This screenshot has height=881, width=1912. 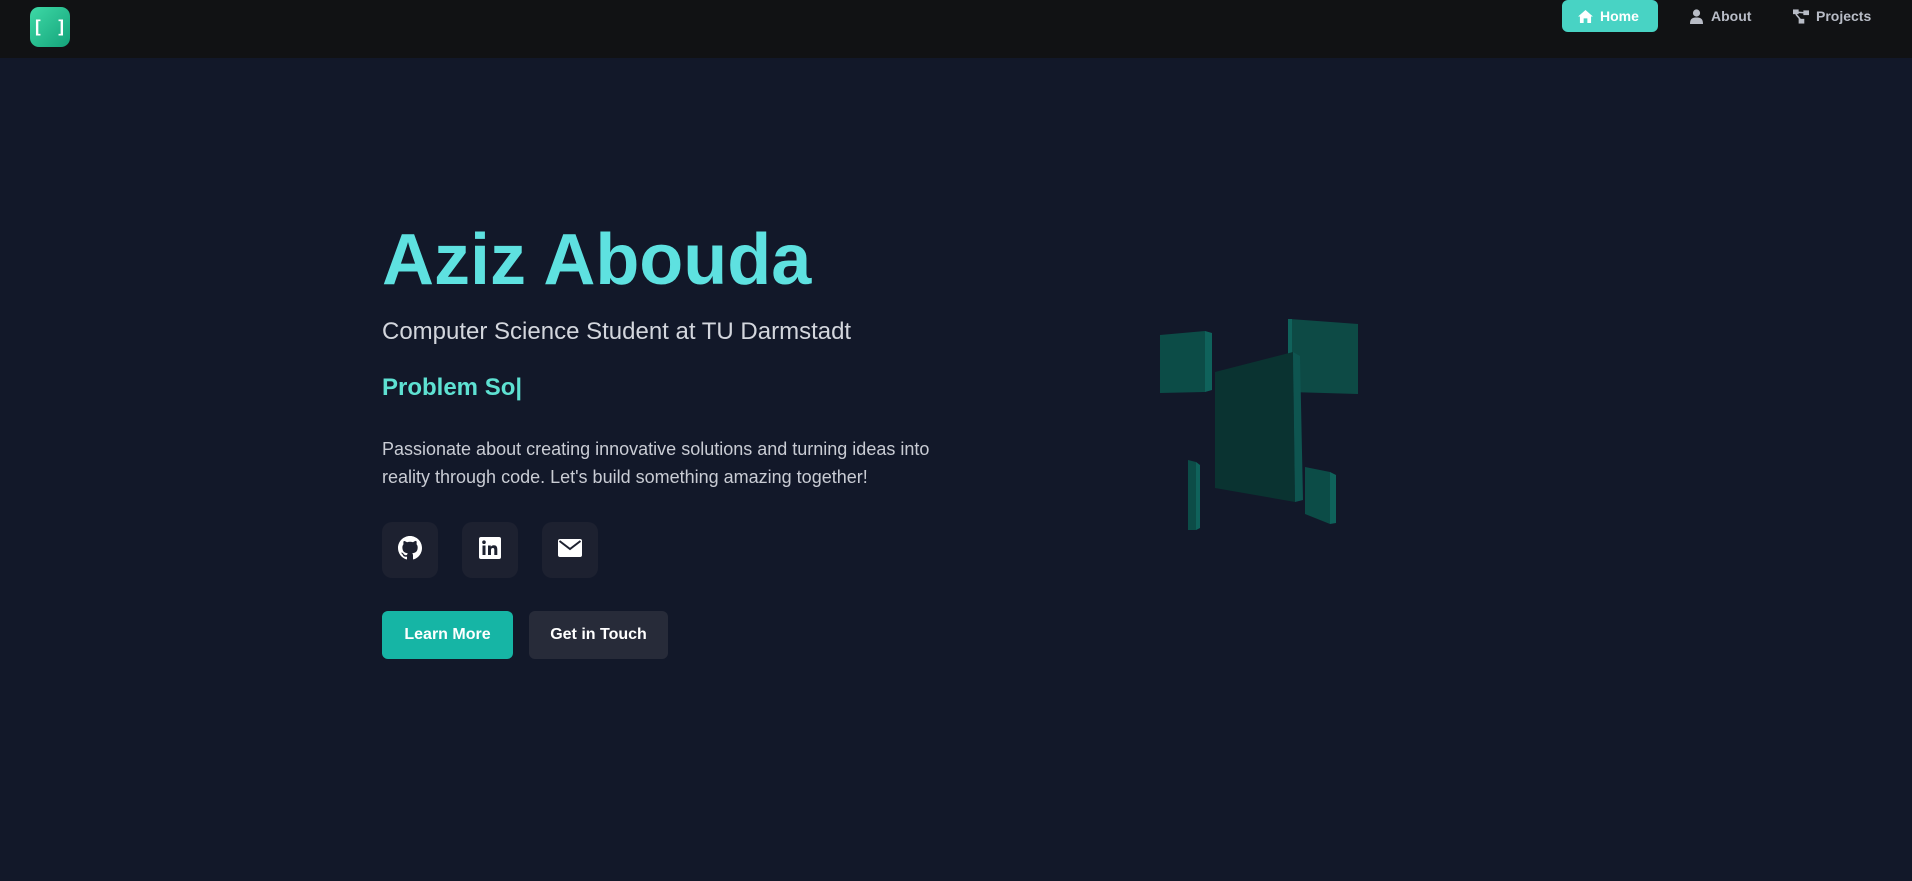 I want to click on nav-projects-label: Projects, so click(x=1844, y=16).